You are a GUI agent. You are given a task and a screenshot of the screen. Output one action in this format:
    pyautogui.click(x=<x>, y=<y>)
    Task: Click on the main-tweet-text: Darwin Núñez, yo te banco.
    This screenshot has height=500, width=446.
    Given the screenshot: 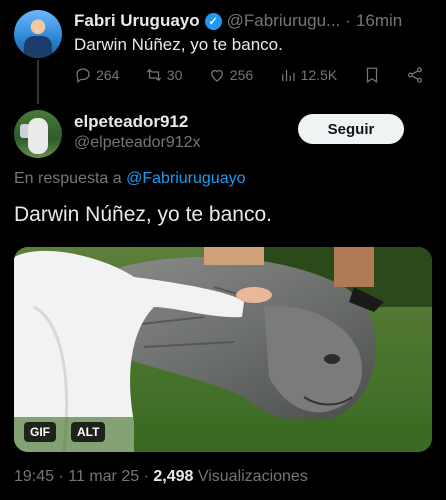 What is the action you would take?
    pyautogui.click(x=143, y=214)
    